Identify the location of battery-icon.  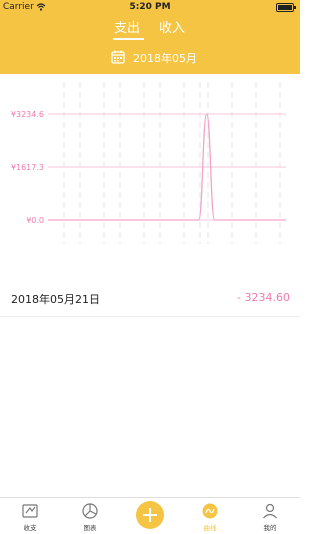
(286, 7).